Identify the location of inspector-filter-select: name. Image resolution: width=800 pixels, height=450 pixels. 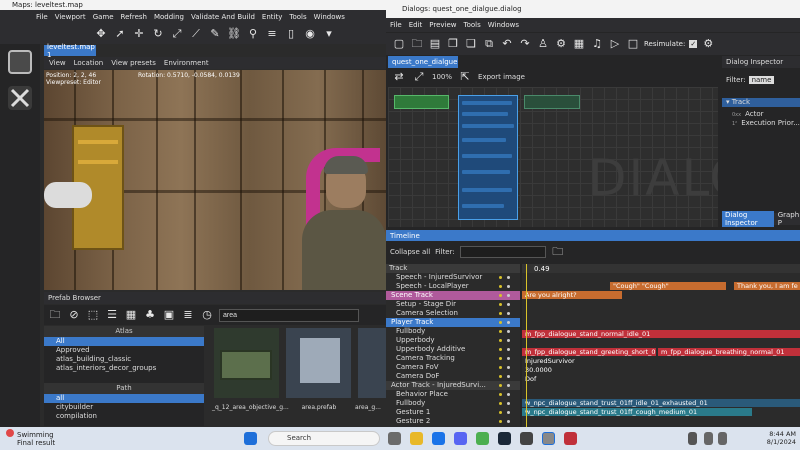
(761, 80).